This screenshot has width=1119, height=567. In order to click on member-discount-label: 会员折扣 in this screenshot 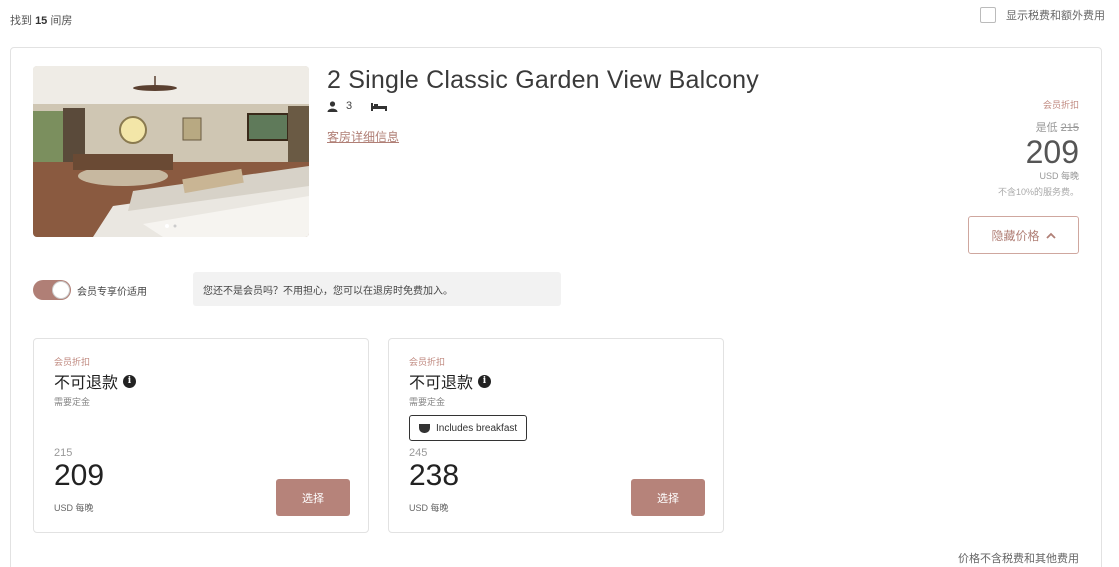, I will do `click(1060, 105)`.